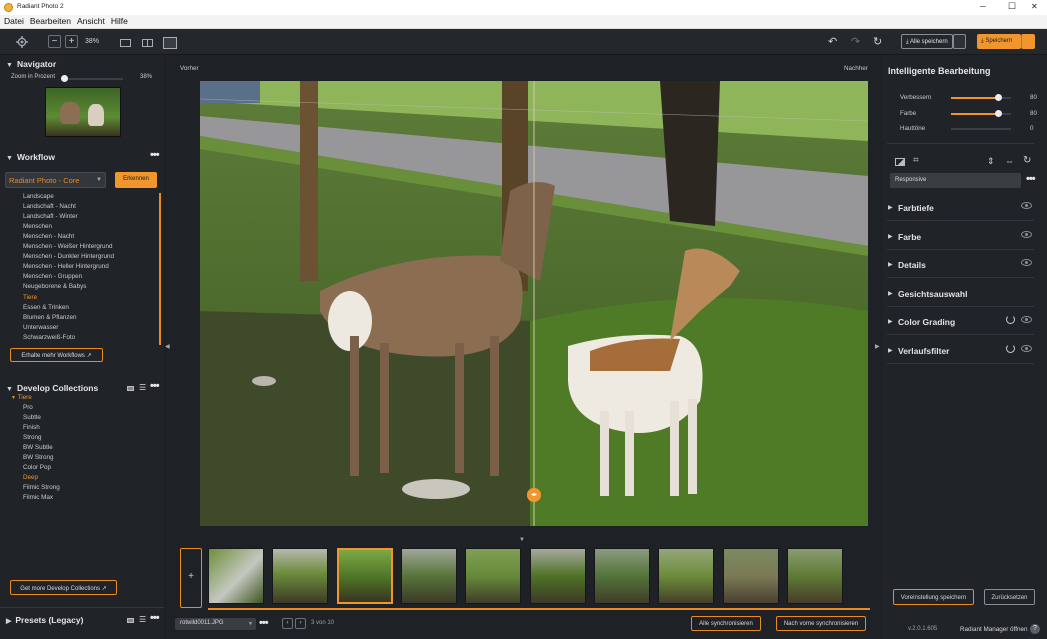 The width and height of the screenshot is (1047, 639). I want to click on collection-group-label: ▼ Tiere, so click(21, 397).